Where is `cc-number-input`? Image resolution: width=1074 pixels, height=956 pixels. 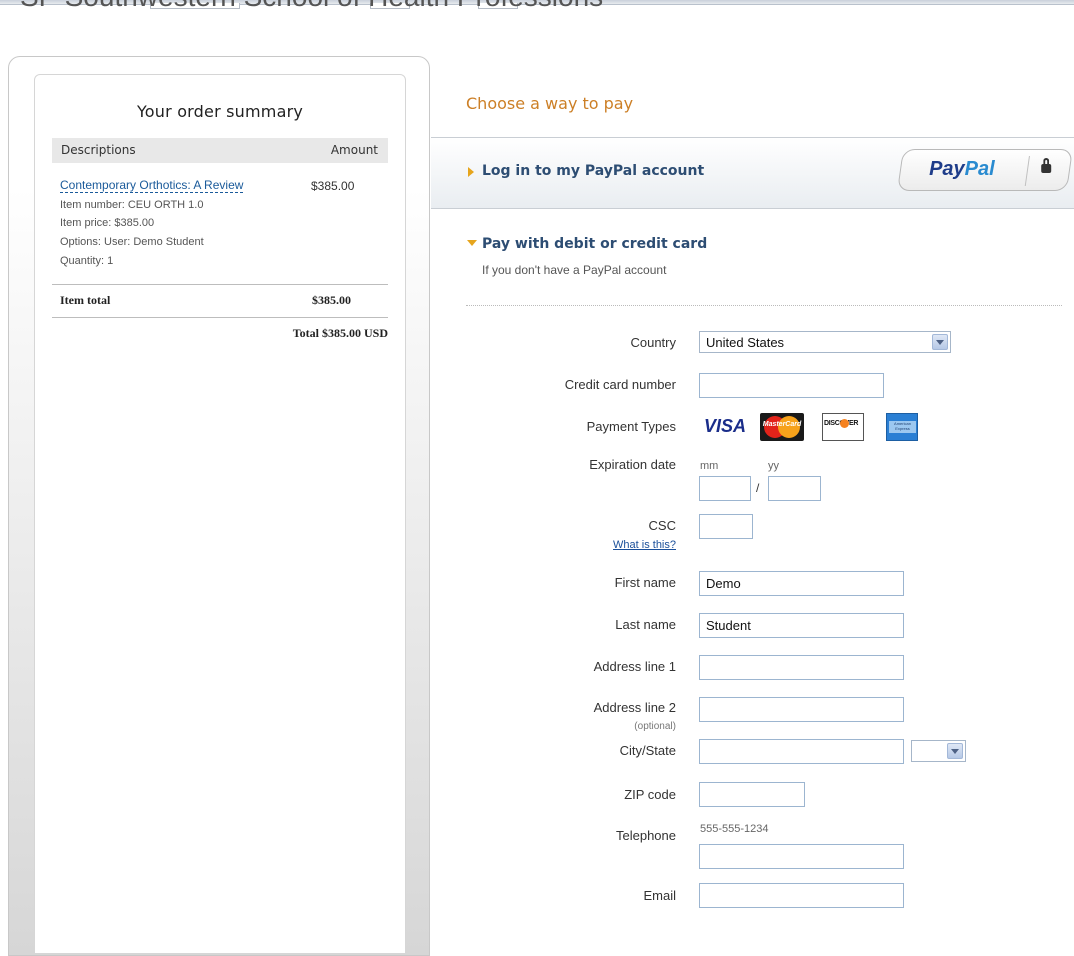 cc-number-input is located at coordinates (791, 385).